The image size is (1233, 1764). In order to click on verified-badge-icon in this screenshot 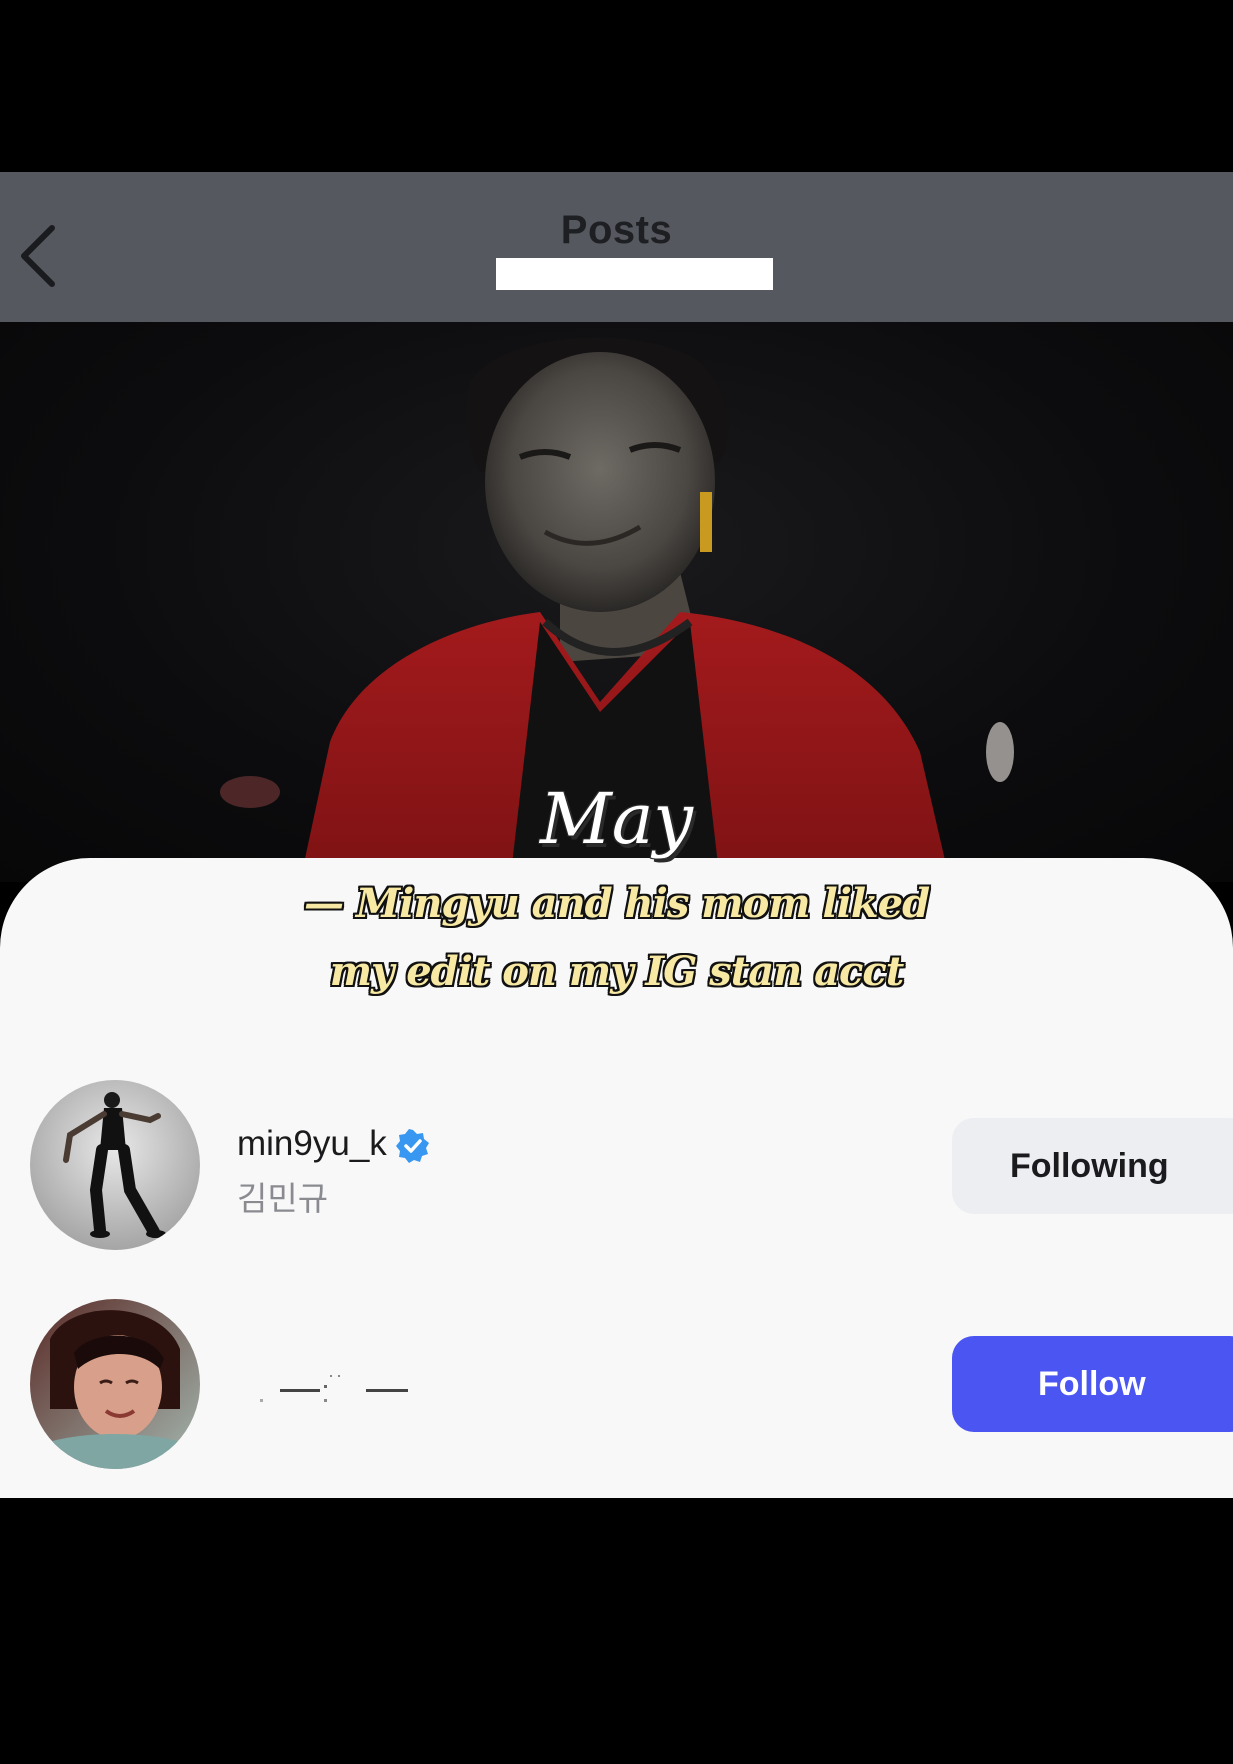, I will do `click(412, 1145)`.